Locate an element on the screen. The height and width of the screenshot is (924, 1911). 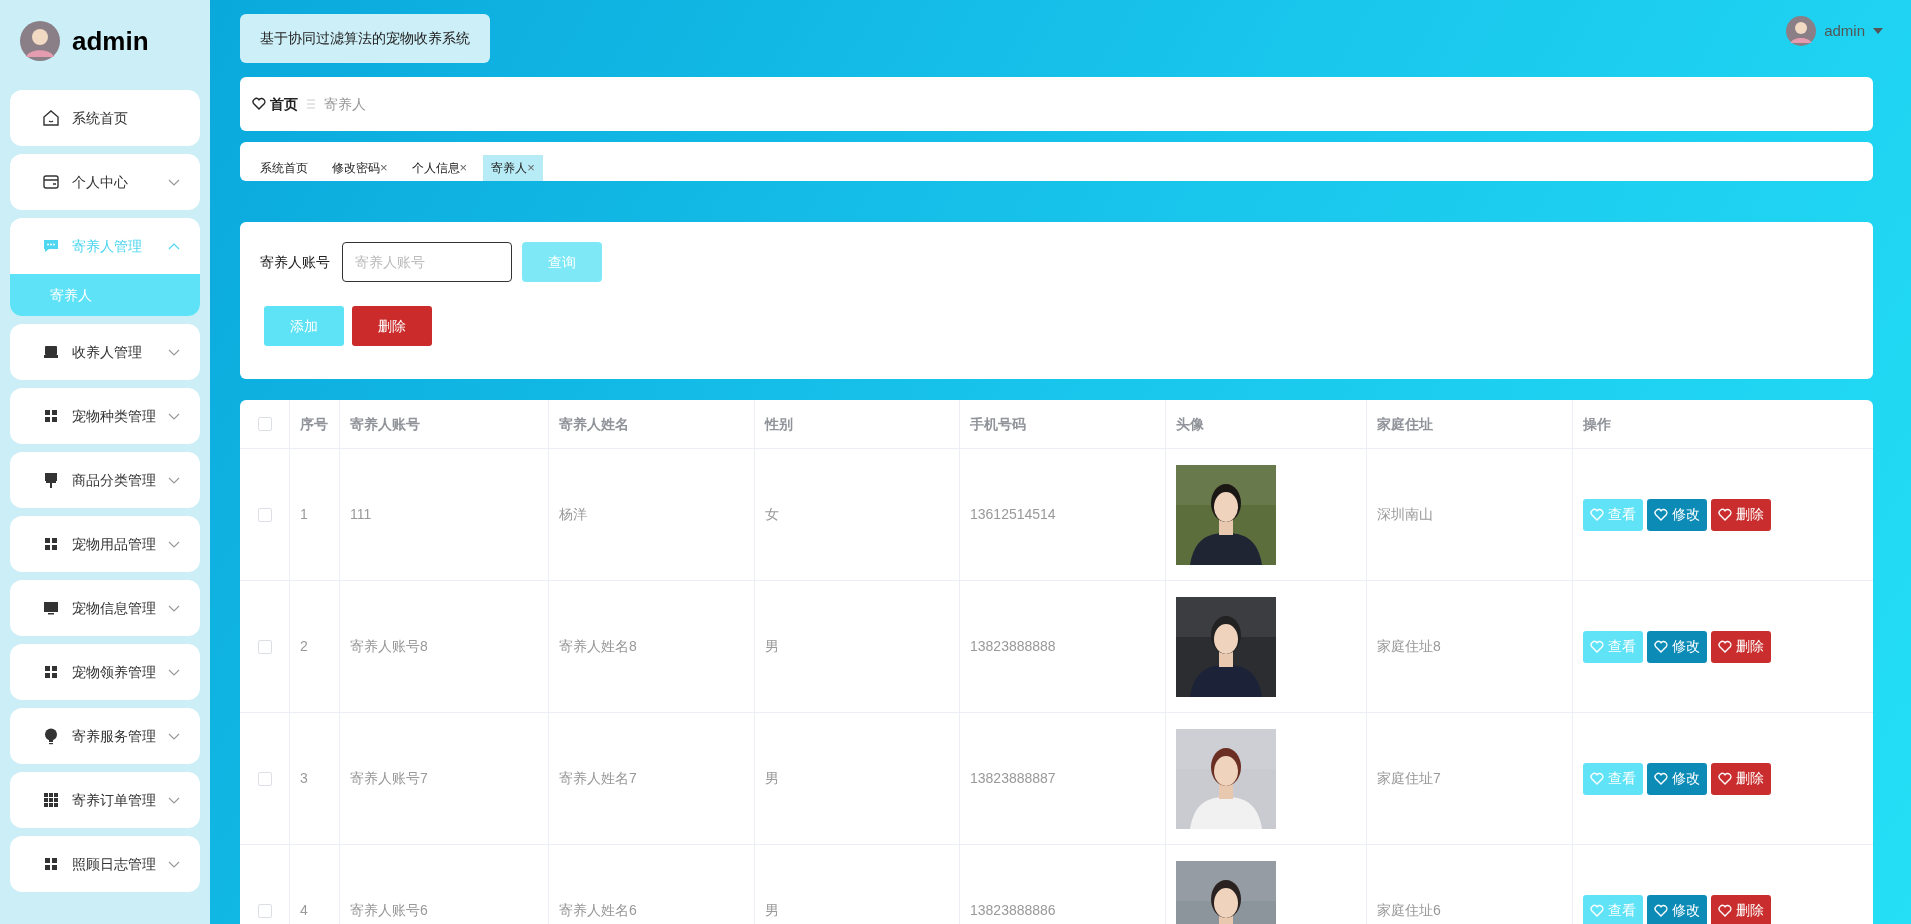
home-icon is located at coordinates (51, 118).